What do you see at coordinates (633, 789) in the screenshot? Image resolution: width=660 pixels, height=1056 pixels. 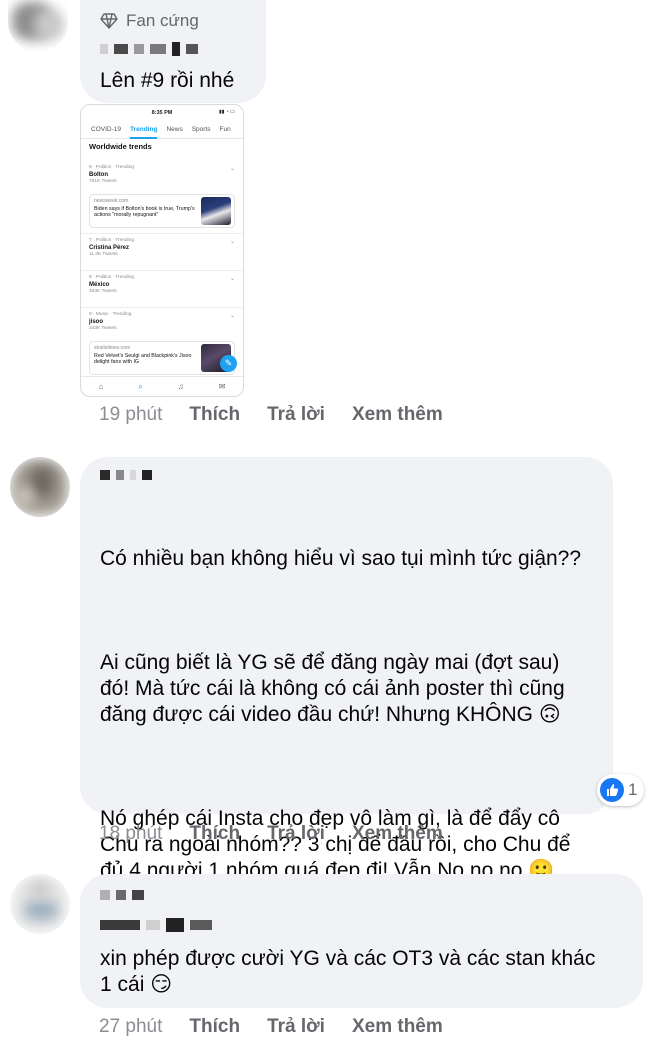 I see `reaction-count: 1` at bounding box center [633, 789].